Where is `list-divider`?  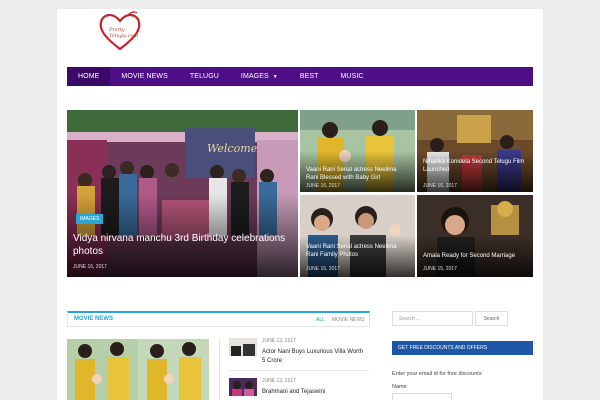
list-divider is located at coordinates (299, 370).